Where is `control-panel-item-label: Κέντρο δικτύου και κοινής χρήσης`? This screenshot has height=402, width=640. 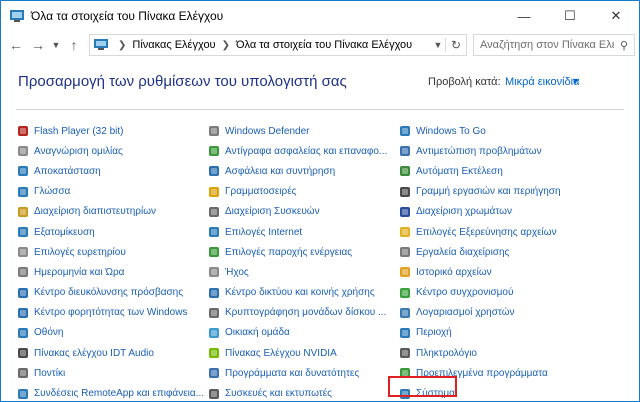
control-panel-item-label: Κέντρο δικτύου και κοινής χρήσης is located at coordinates (300, 293).